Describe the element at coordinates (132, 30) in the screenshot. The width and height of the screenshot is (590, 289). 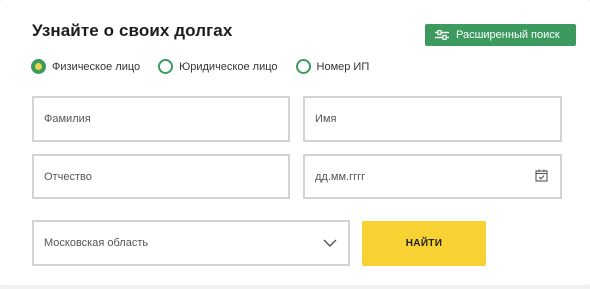
I see `form-title: Узнайте о своих долгах` at that location.